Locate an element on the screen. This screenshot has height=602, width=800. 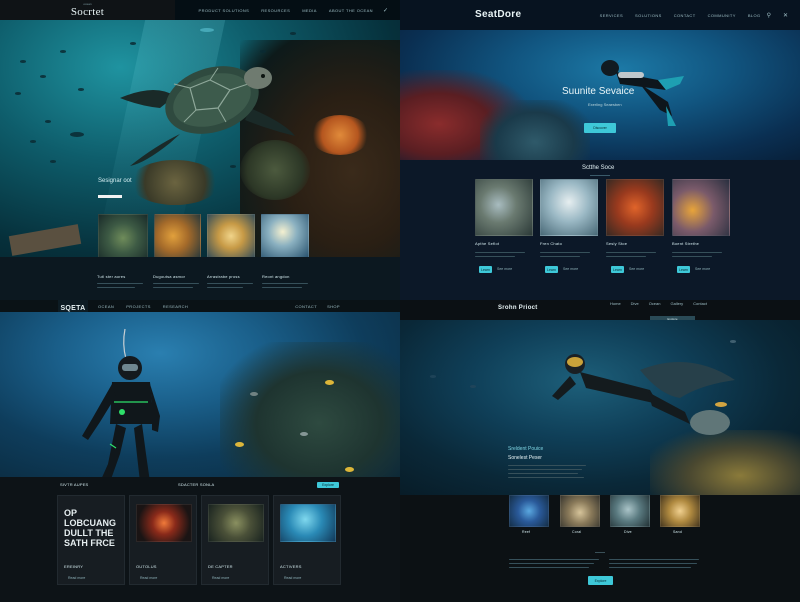
gallery-thumb-fish is located at coordinates (123, 236).